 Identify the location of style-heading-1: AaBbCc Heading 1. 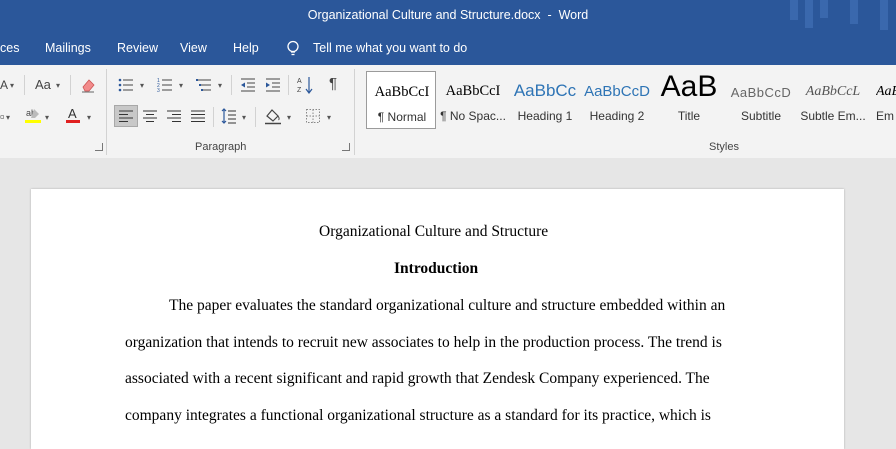
(545, 100).